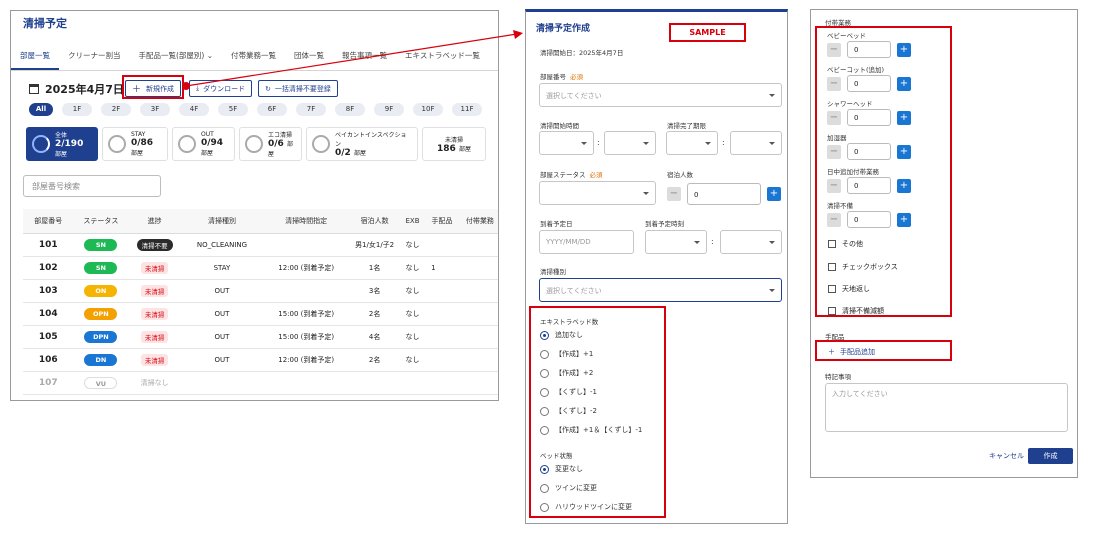 This screenshot has height=534, width=1105. What do you see at coordinates (751, 242) in the screenshot?
I see `arrival-minute-select` at bounding box center [751, 242].